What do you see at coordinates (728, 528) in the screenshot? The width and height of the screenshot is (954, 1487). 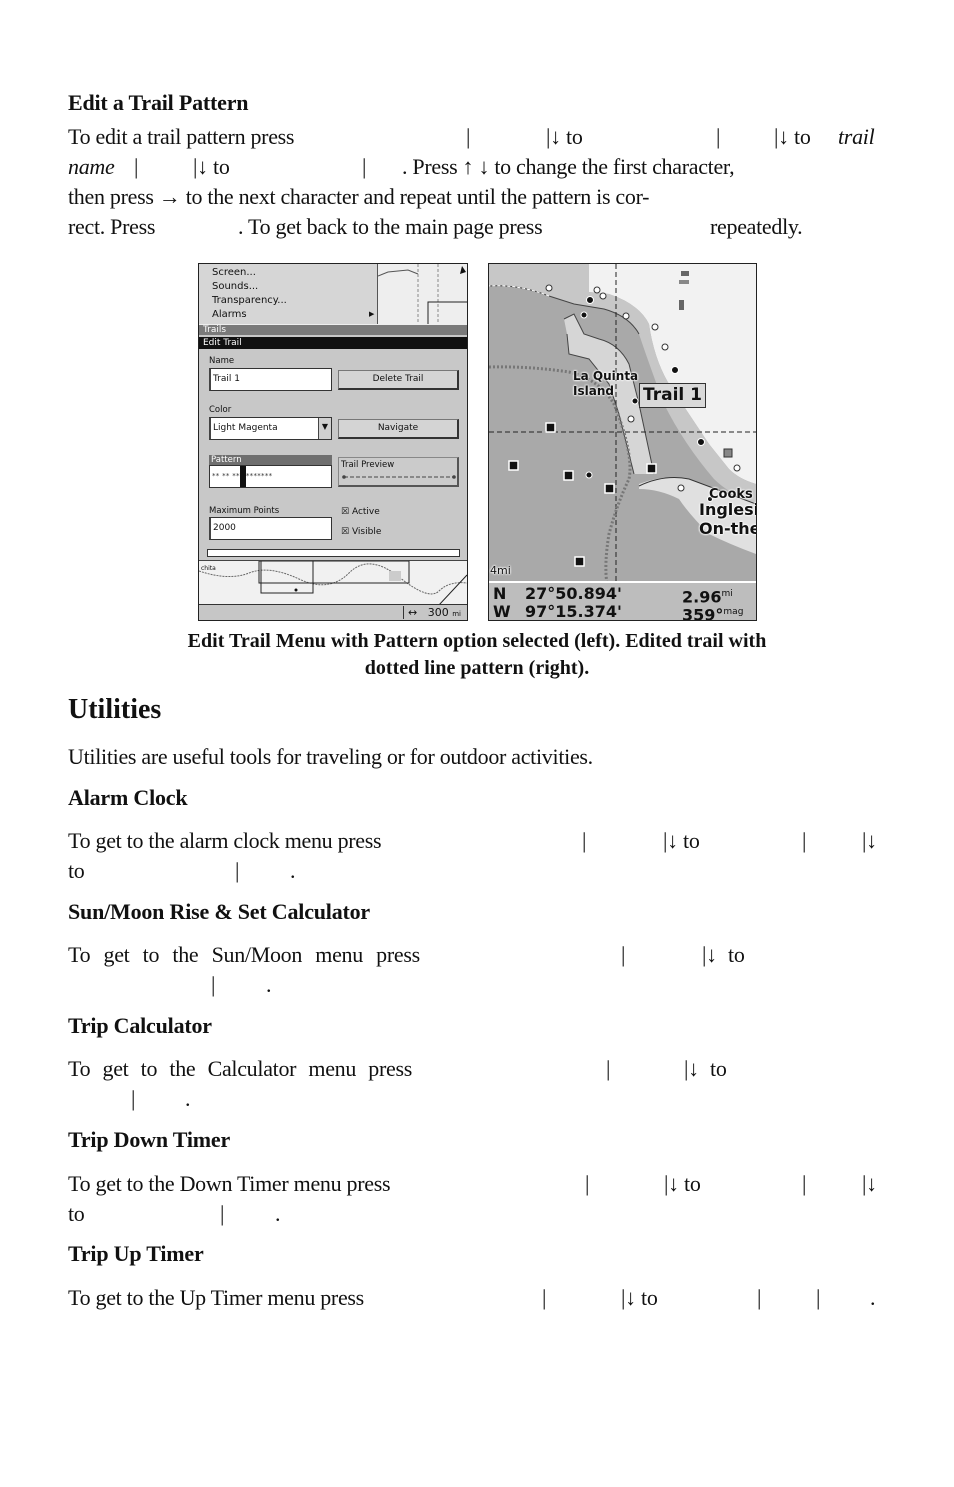 I see `place-label-on-the: On-the` at bounding box center [728, 528].